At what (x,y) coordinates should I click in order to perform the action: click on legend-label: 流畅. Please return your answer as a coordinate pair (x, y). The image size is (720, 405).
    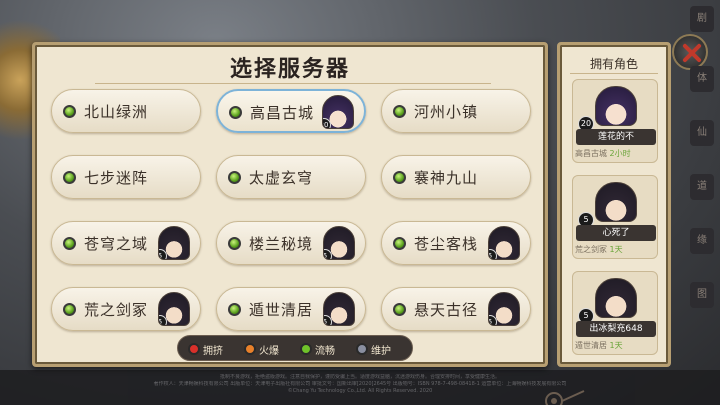
    Looking at the image, I should click on (325, 351).